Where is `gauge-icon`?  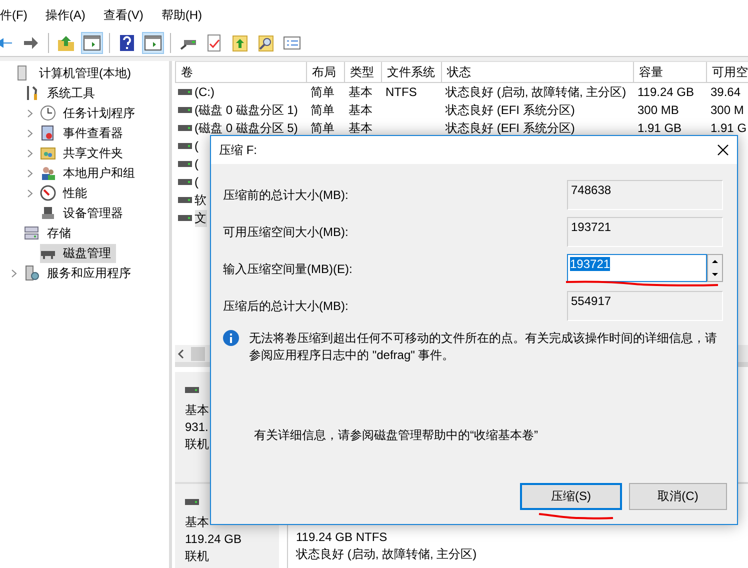 gauge-icon is located at coordinates (48, 193).